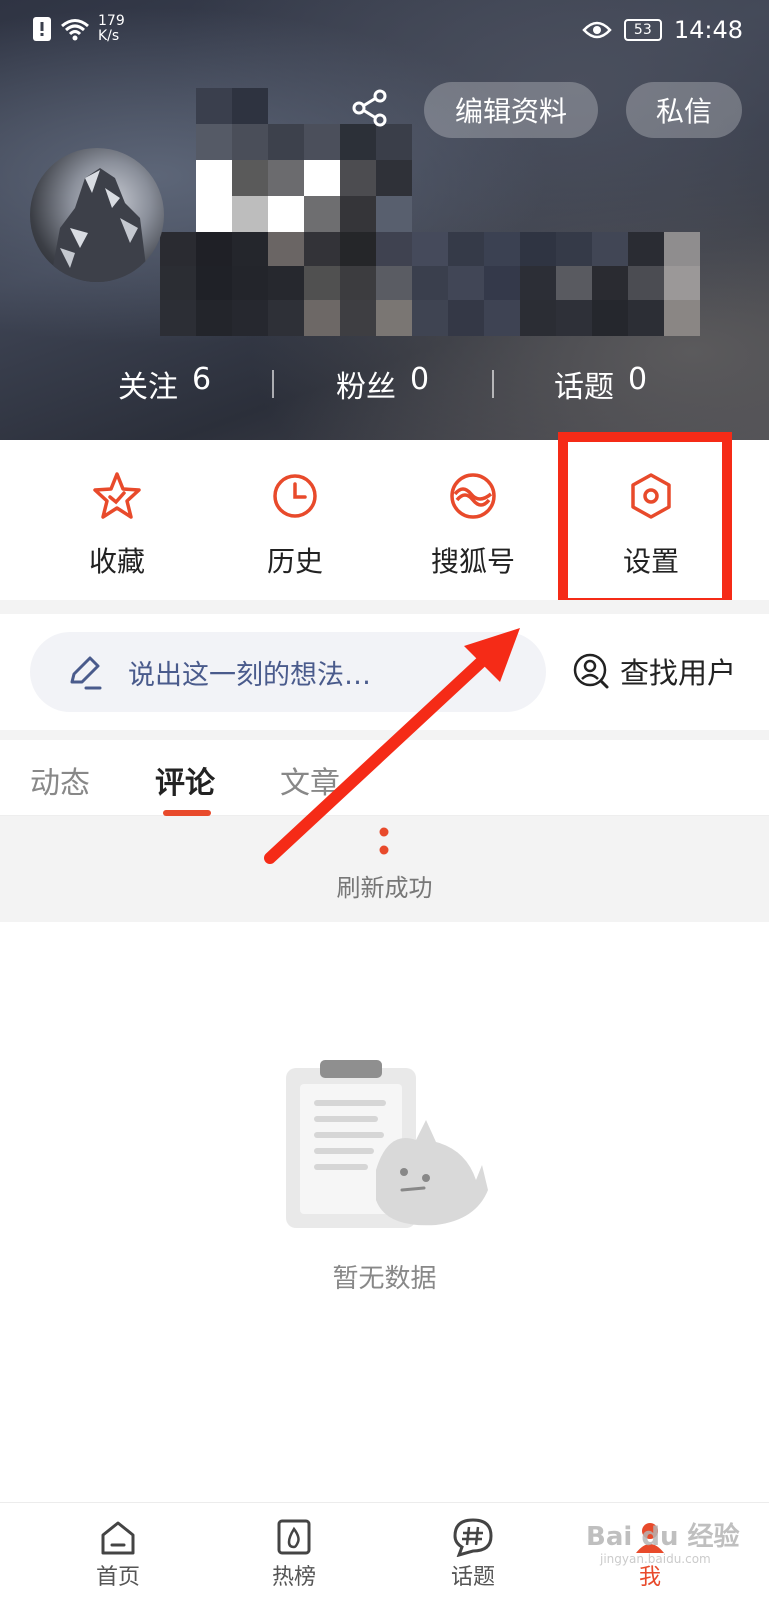  I want to click on status-right: 53 14:48, so click(662, 30).